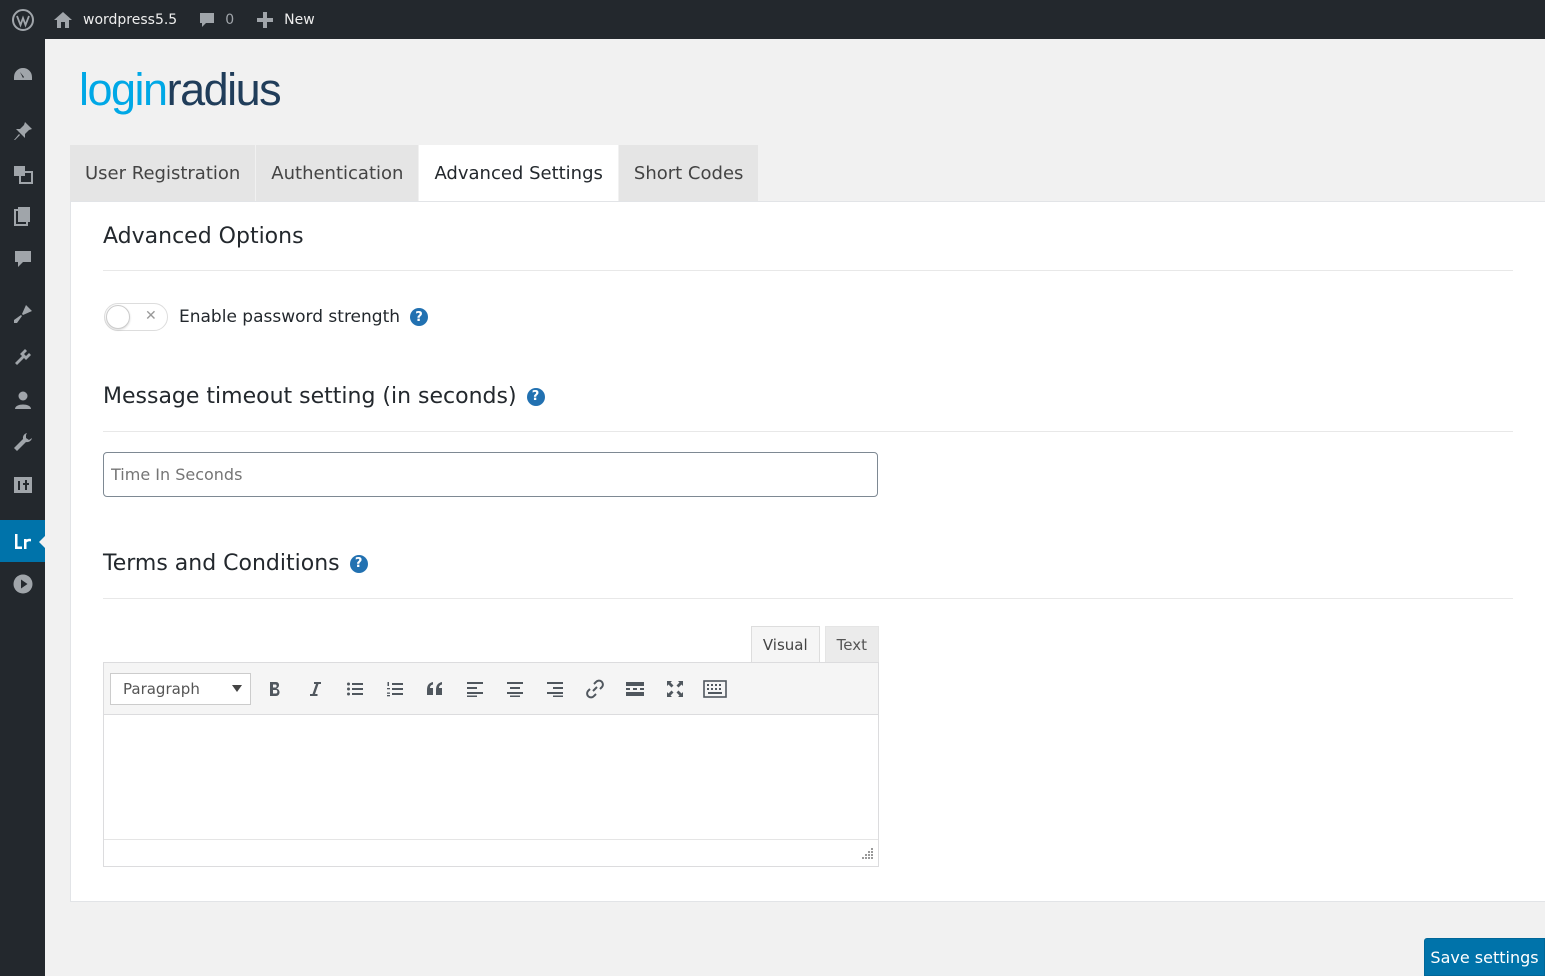 The height and width of the screenshot is (976, 1545). I want to click on keyboard-icon, so click(715, 688).